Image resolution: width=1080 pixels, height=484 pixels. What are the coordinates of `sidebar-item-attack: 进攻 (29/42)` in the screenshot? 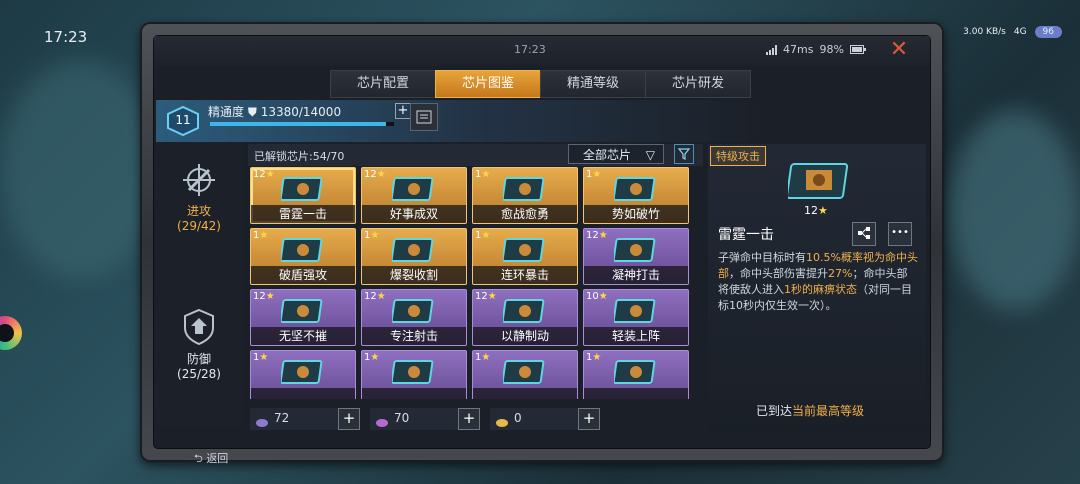 It's located at (199, 197).